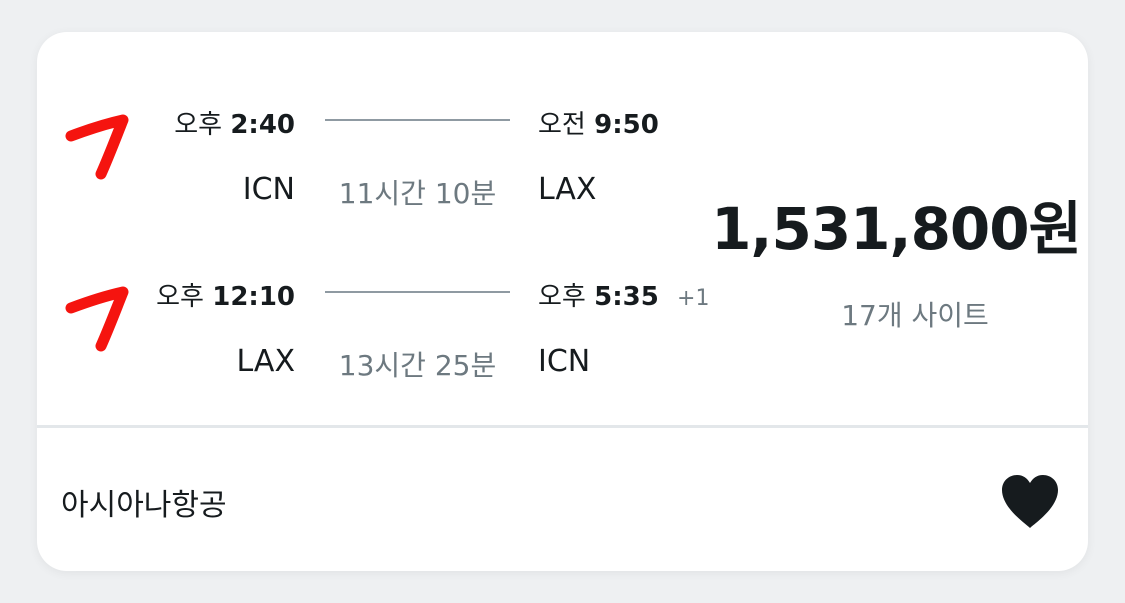  I want to click on site-count: 17개 사이트, so click(915, 315).